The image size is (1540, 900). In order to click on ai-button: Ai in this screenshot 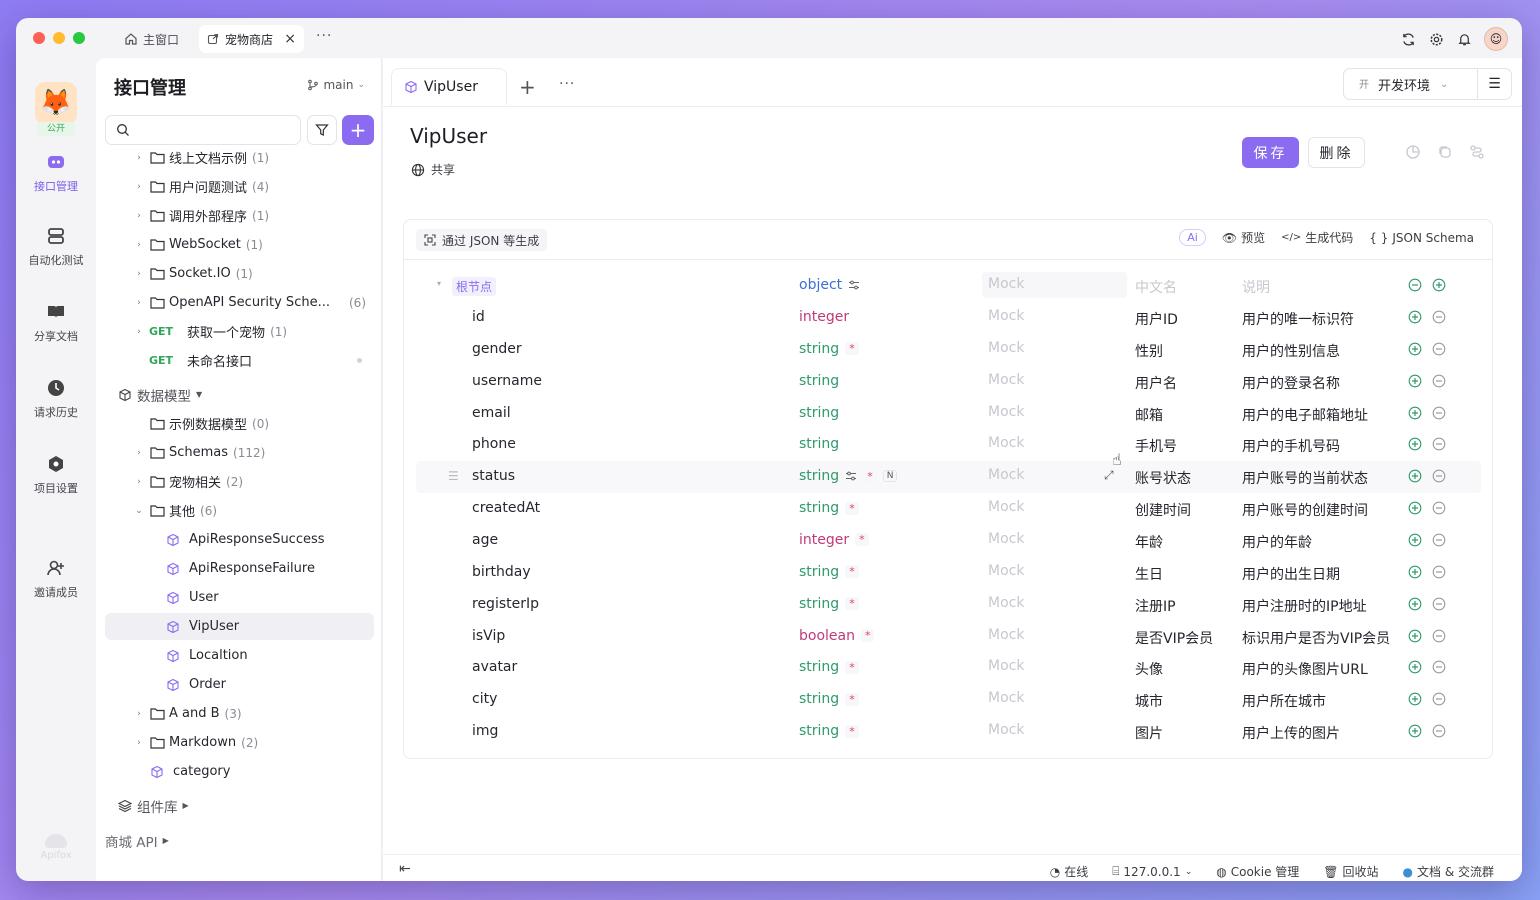, I will do `click(1192, 237)`.